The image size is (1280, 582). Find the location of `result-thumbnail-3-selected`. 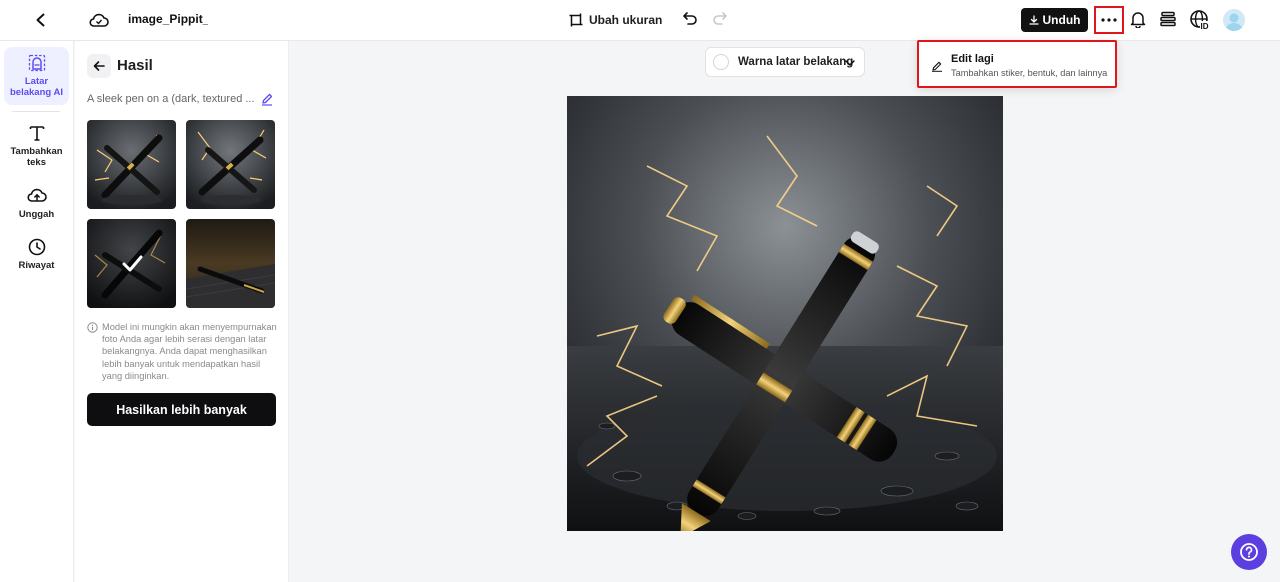

result-thumbnail-3-selected is located at coordinates (131, 263).